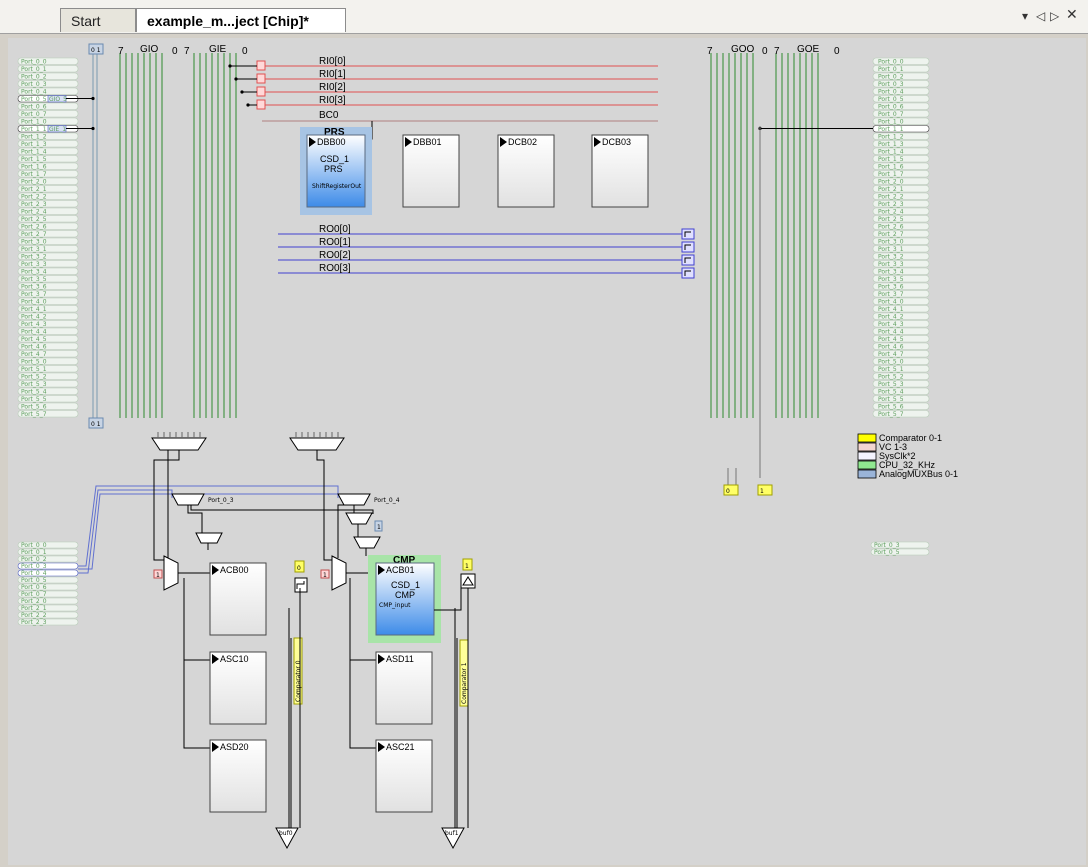 Image resolution: width=1088 pixels, height=867 pixels. What do you see at coordinates (400, 747) in the screenshot?
I see `analog-block-name: ASC21` at bounding box center [400, 747].